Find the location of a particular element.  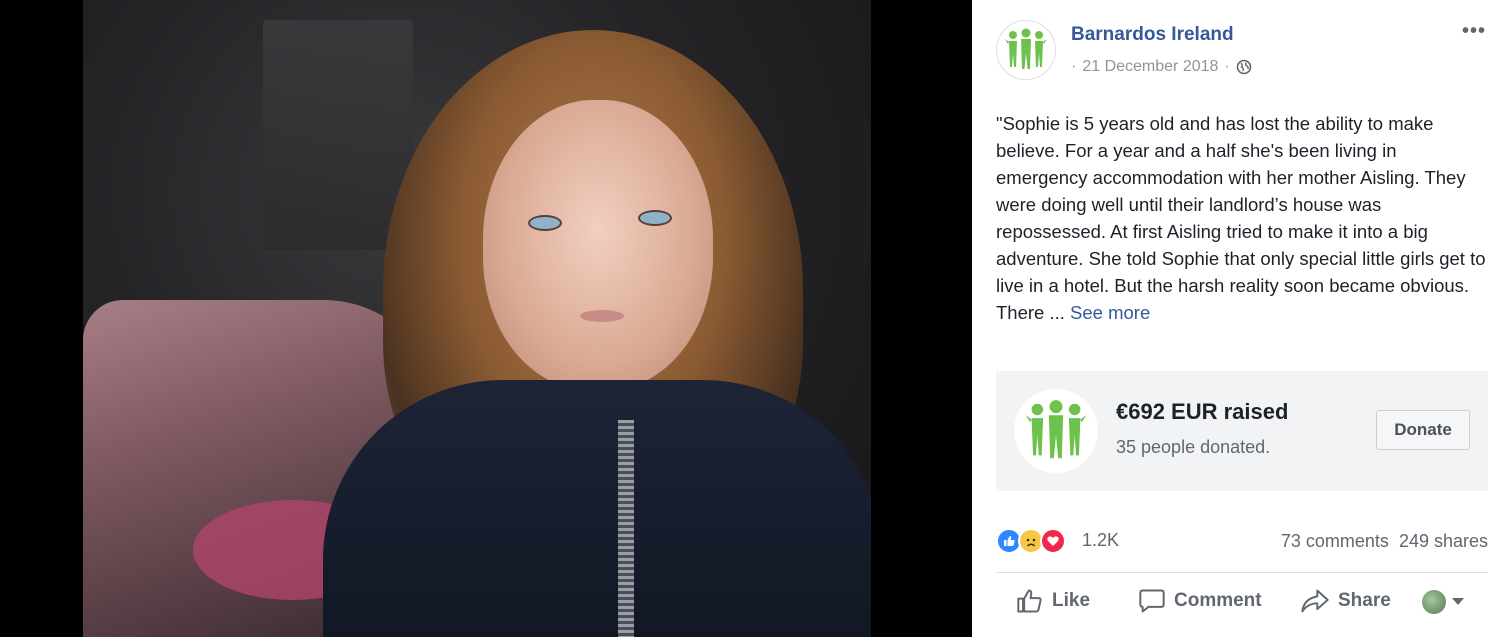

child-face is located at coordinates (598, 245).